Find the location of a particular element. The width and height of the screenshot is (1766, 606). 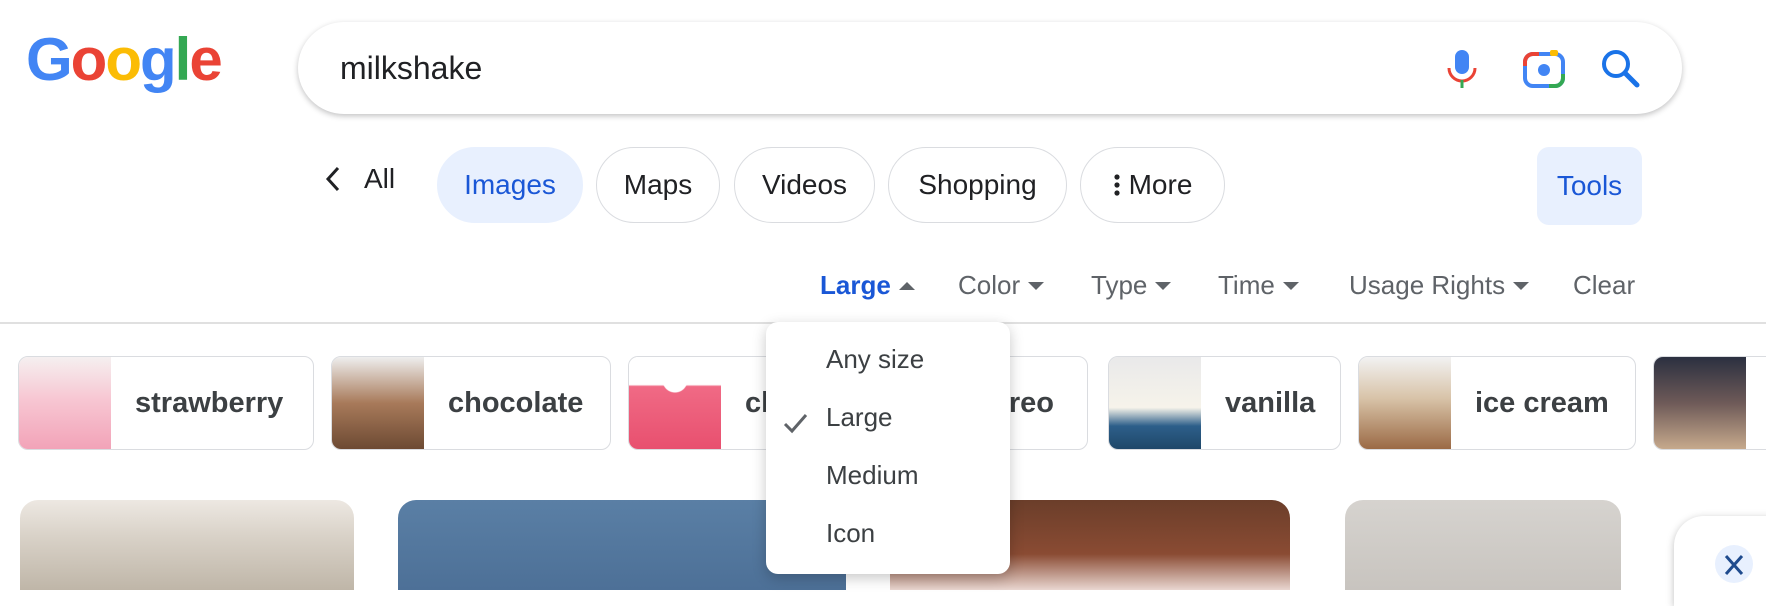

utensils-icon is located at coordinates (1734, 564).